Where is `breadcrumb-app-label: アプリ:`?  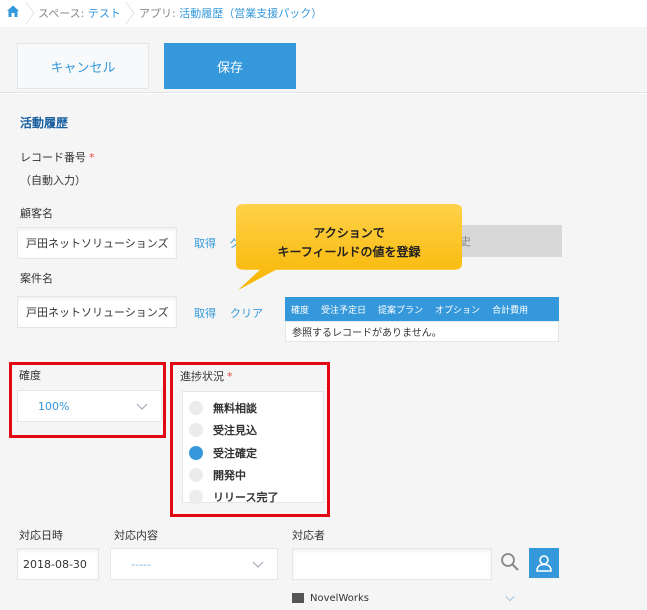
breadcrumb-app-label: アプリ: is located at coordinates (159, 13).